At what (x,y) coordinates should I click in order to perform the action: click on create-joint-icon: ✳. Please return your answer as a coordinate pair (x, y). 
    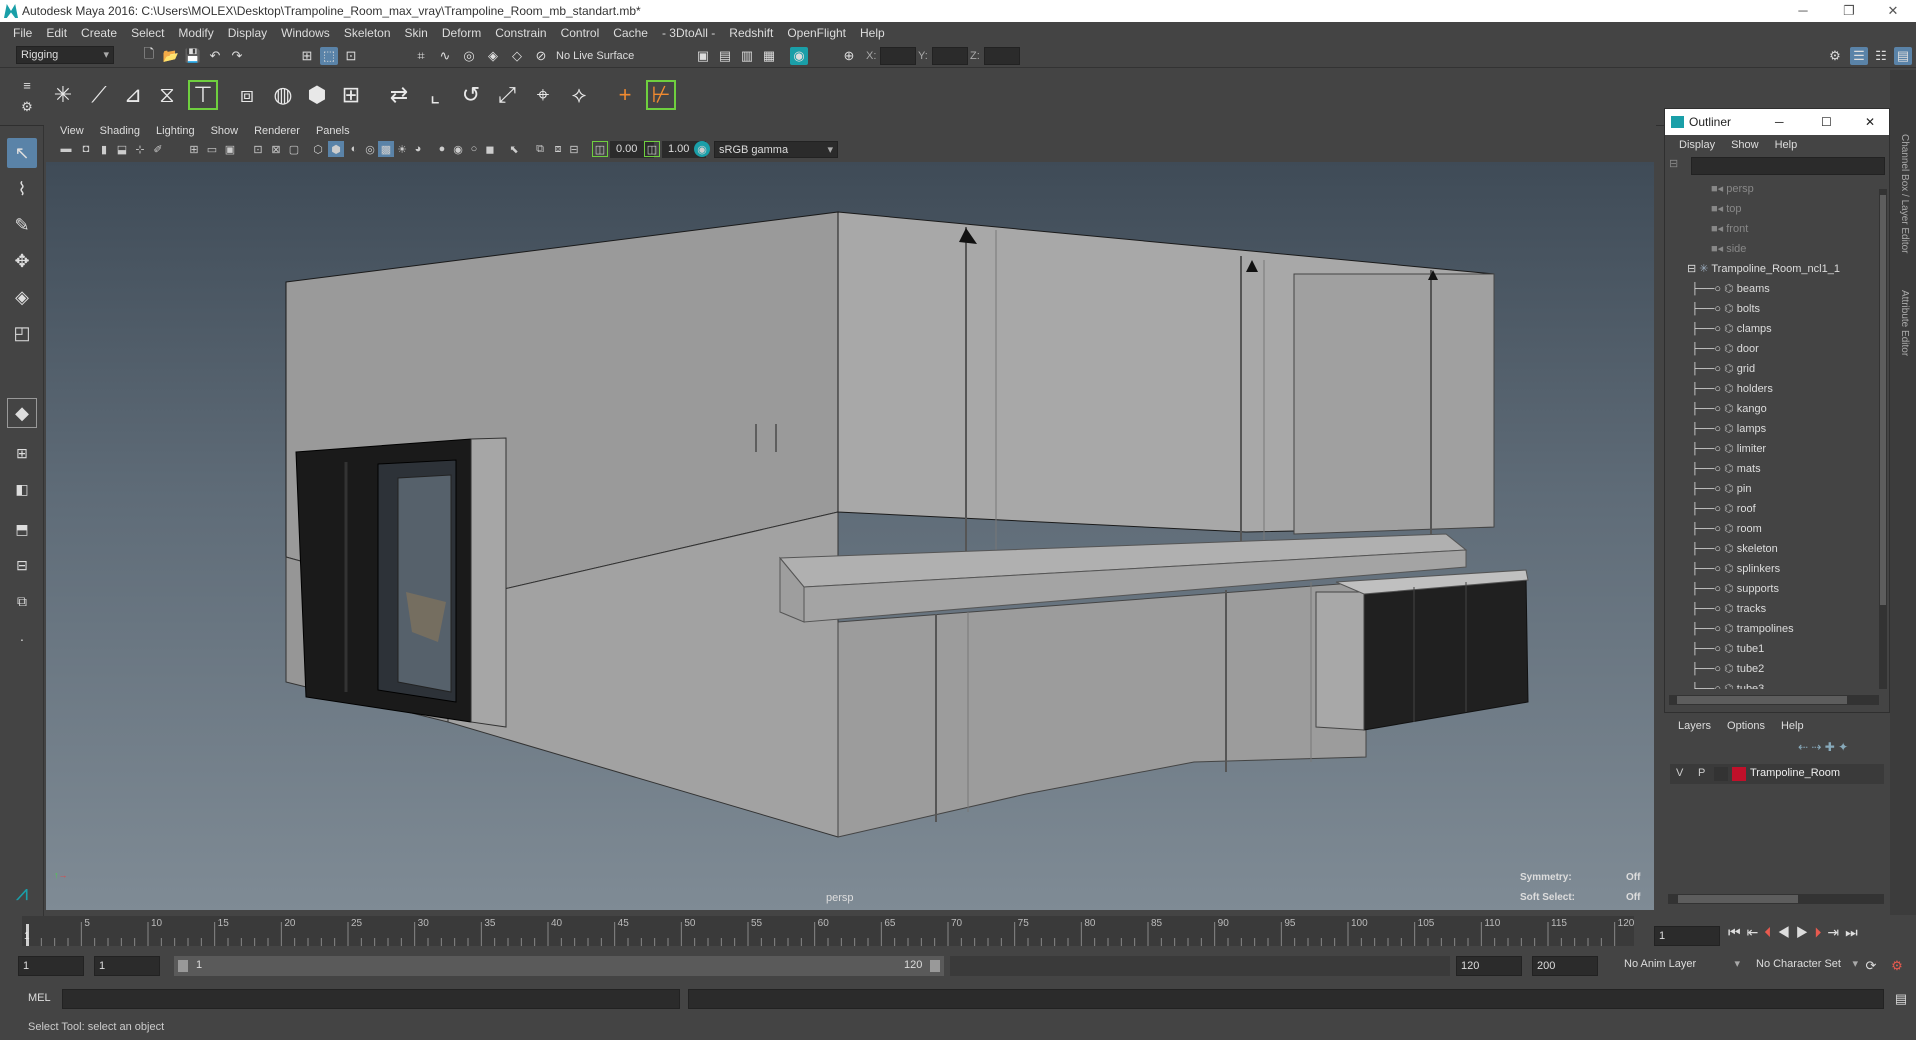
    Looking at the image, I should click on (63, 95).